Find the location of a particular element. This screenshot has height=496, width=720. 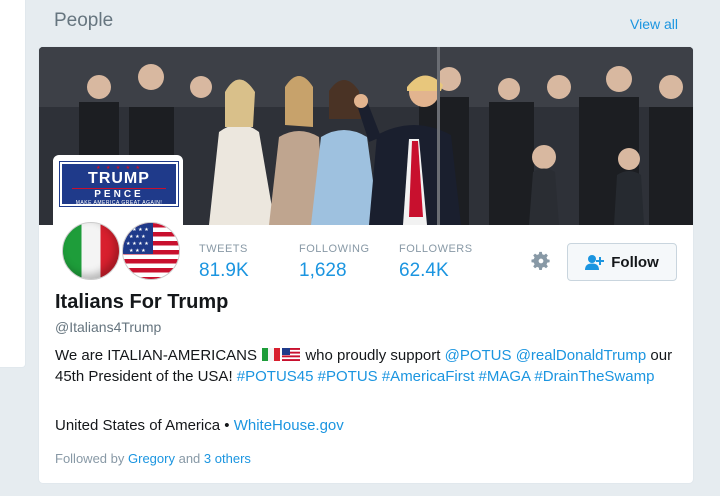

followed-by-conj: and is located at coordinates (189, 458).